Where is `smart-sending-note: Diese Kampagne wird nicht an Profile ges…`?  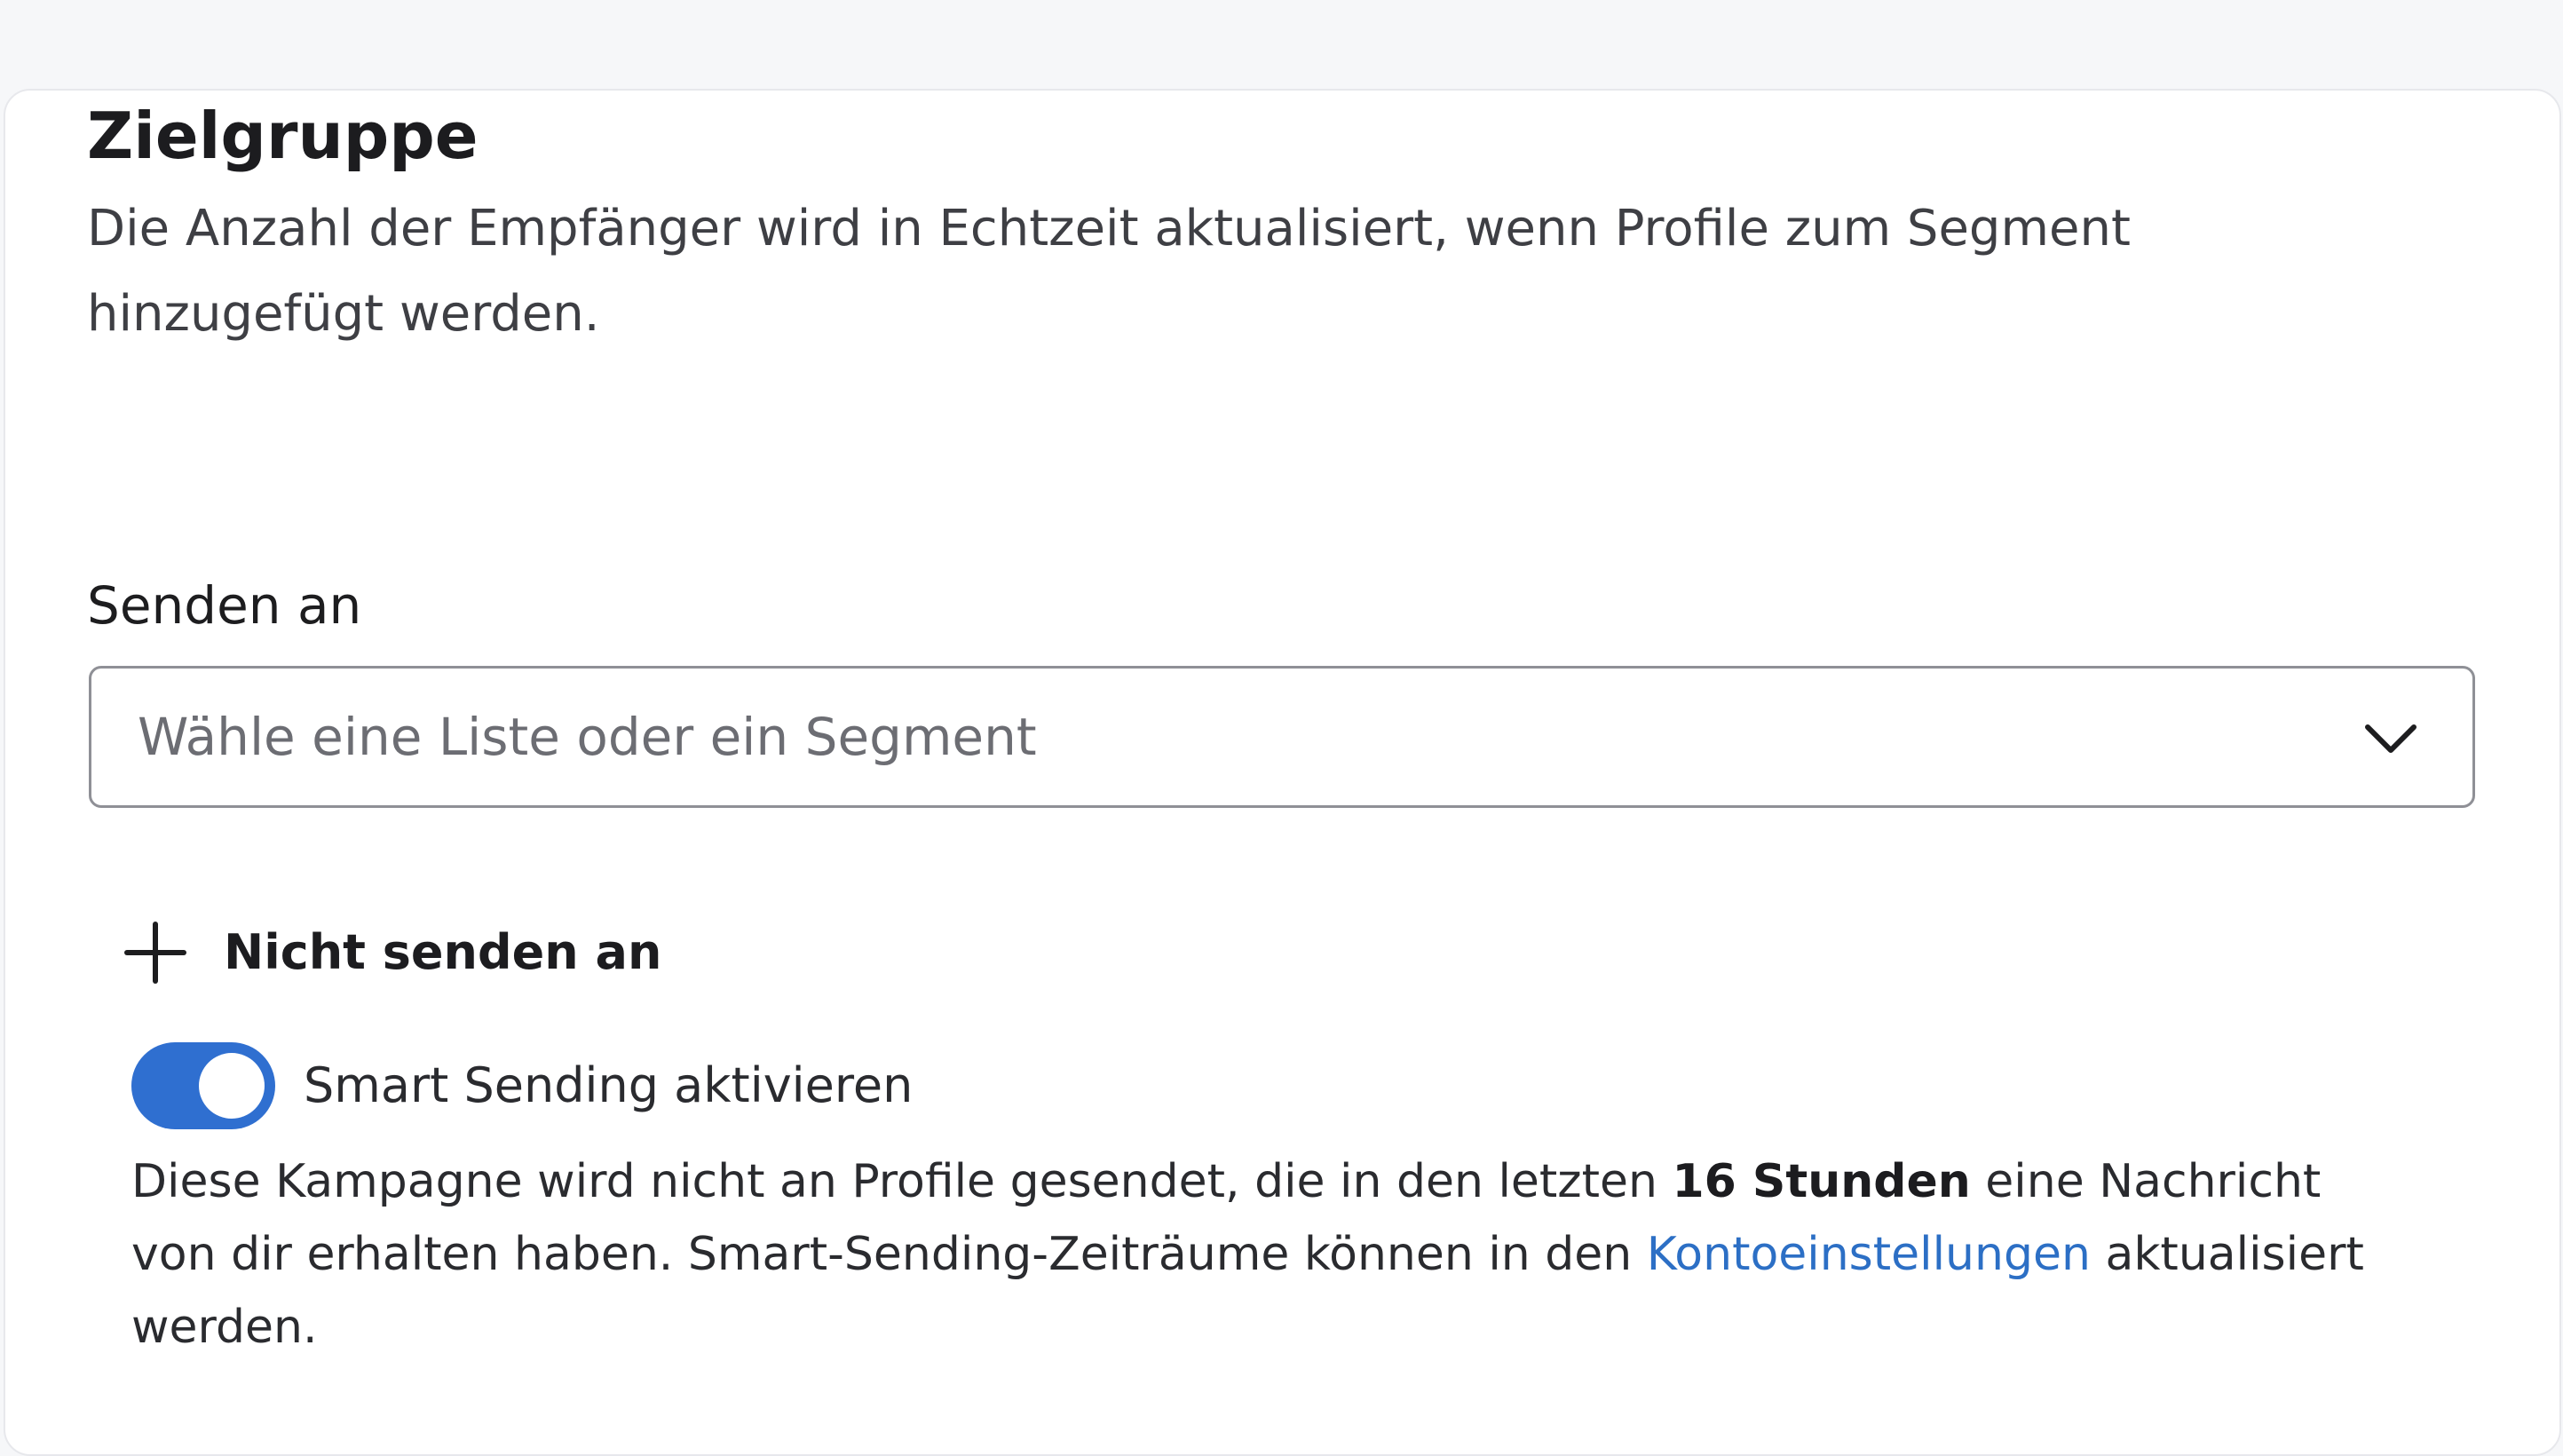 smart-sending-note: Diese Kampagne wird nicht an Profile ges… is located at coordinates (1267, 1254).